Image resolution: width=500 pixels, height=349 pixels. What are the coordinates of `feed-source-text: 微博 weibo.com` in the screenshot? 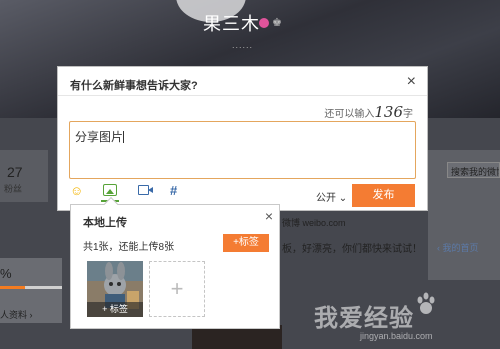 It's located at (314, 223).